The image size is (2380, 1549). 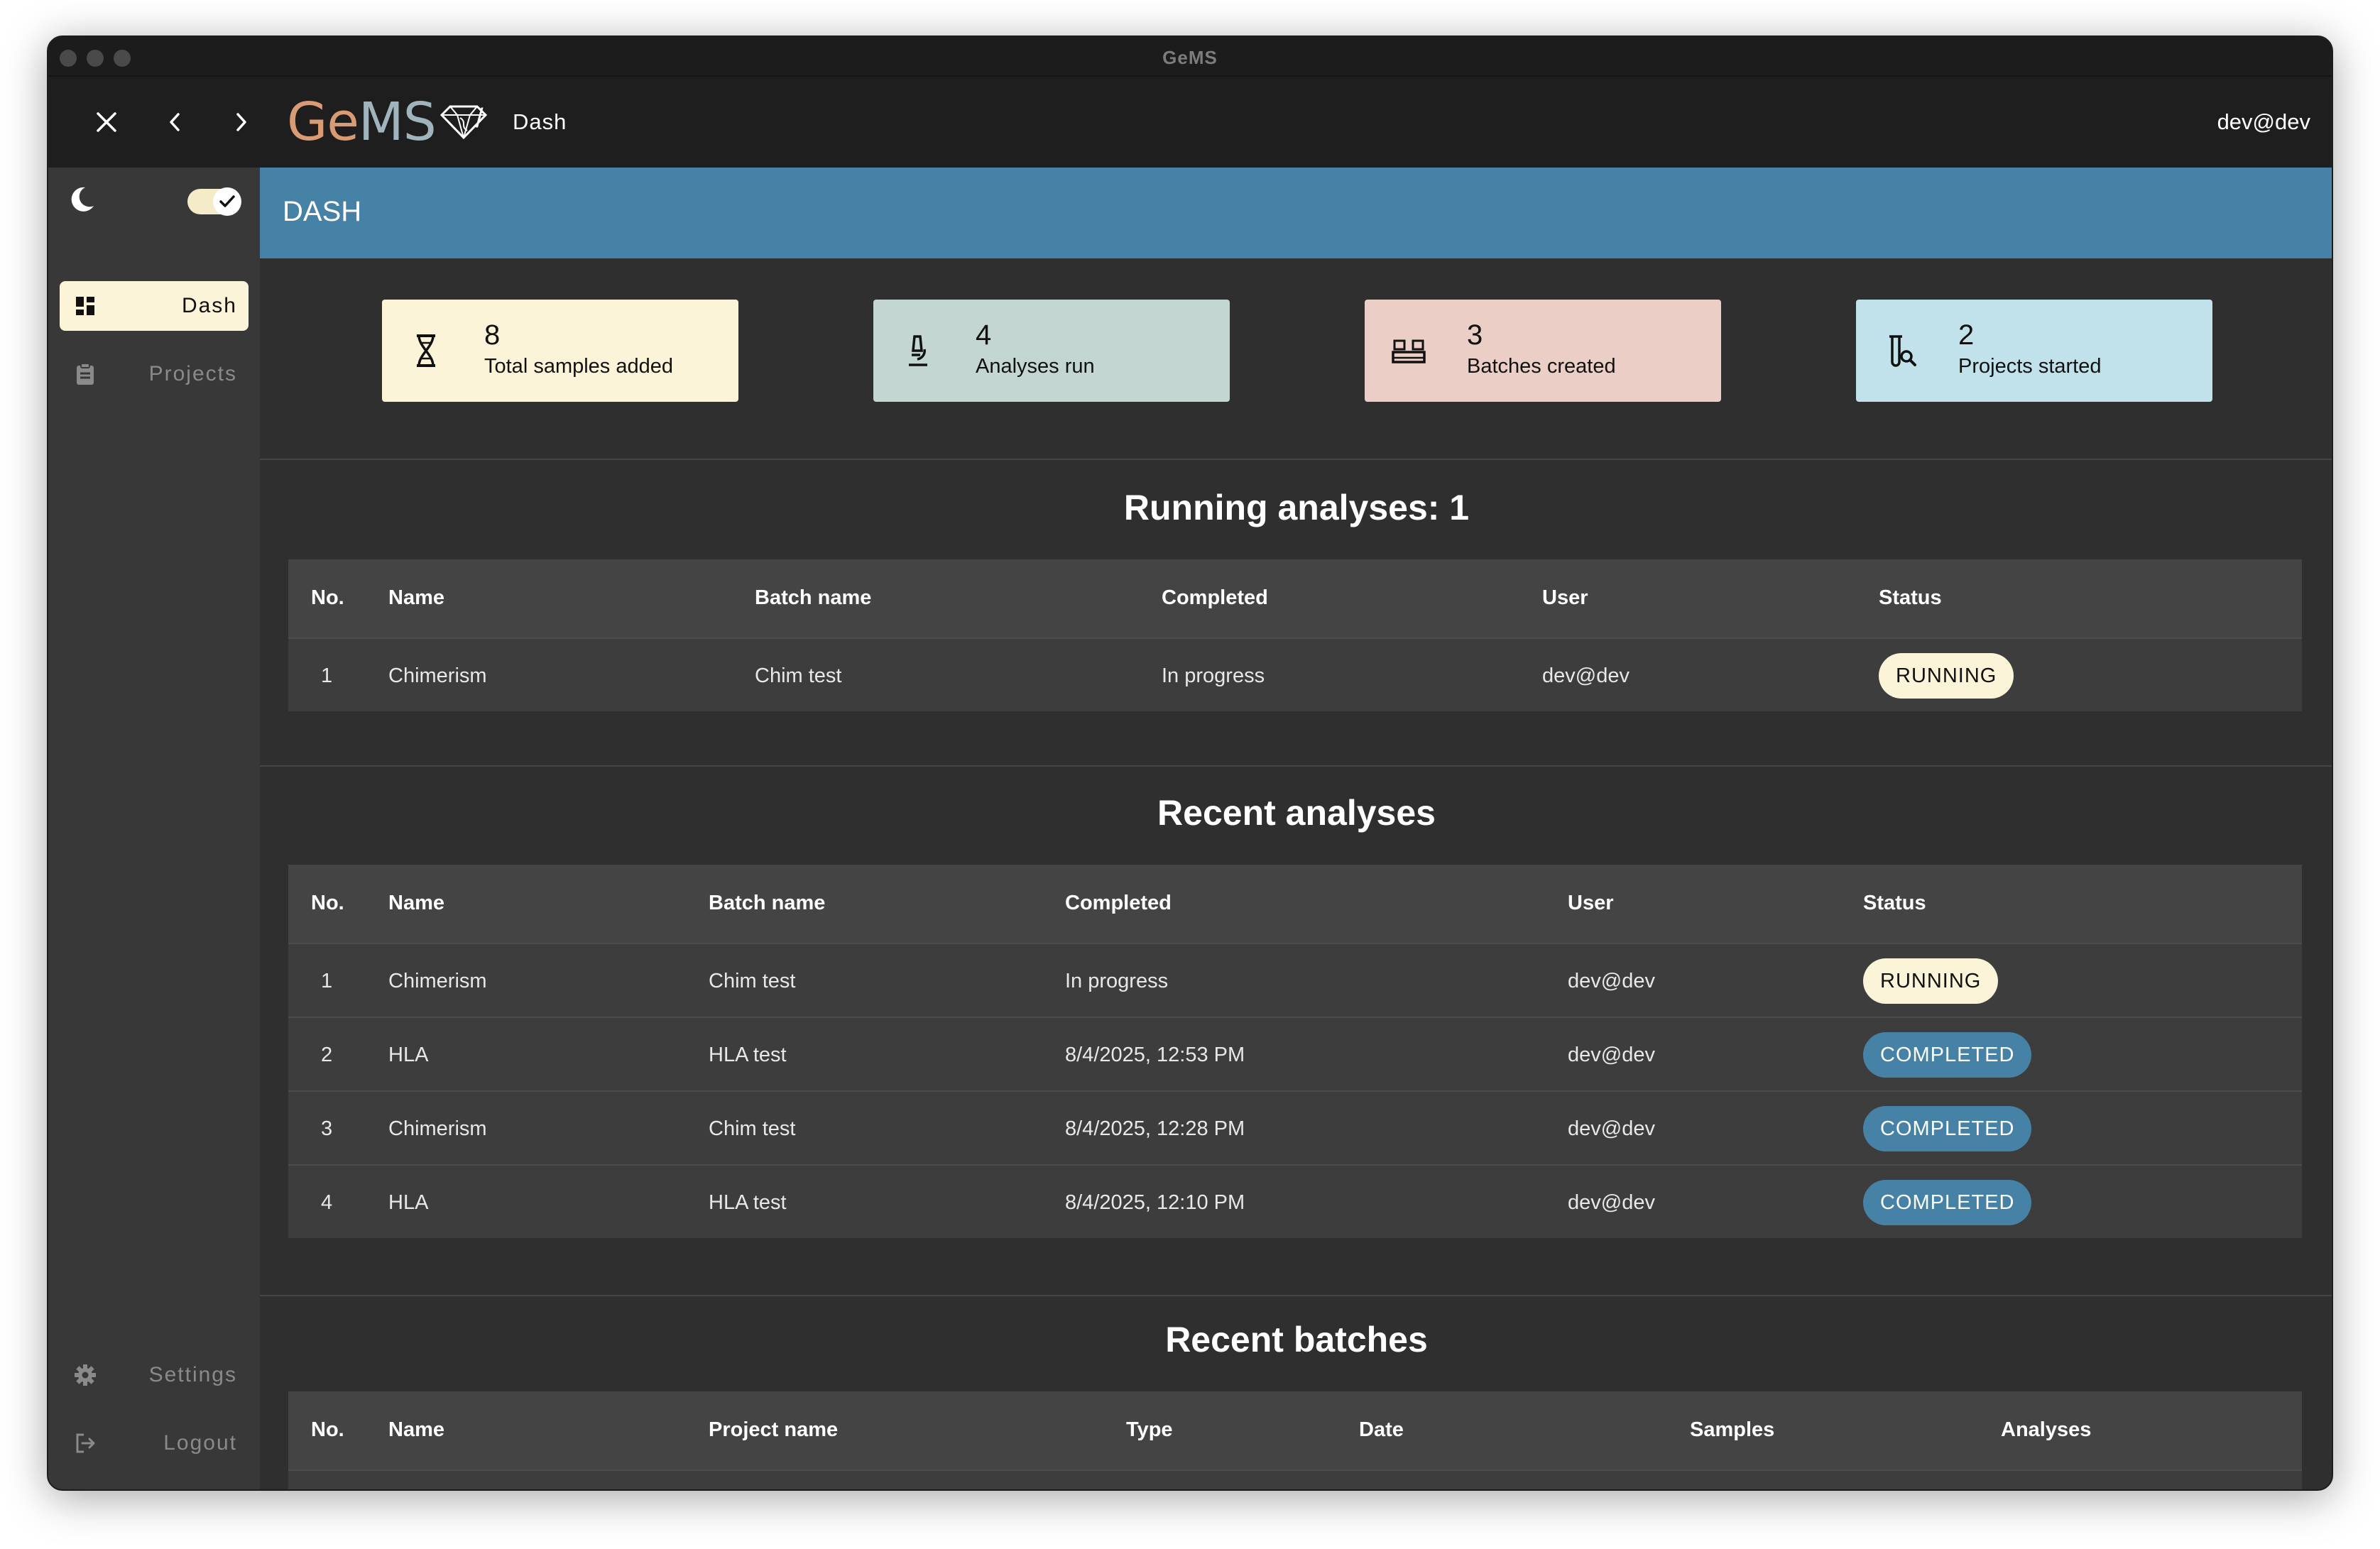 I want to click on stat-value: 8, so click(x=493, y=335).